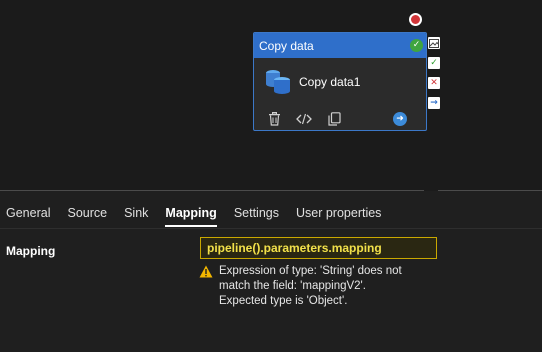  Describe the element at coordinates (434, 83) in the screenshot. I see `failure-x-icon: ✕` at that location.